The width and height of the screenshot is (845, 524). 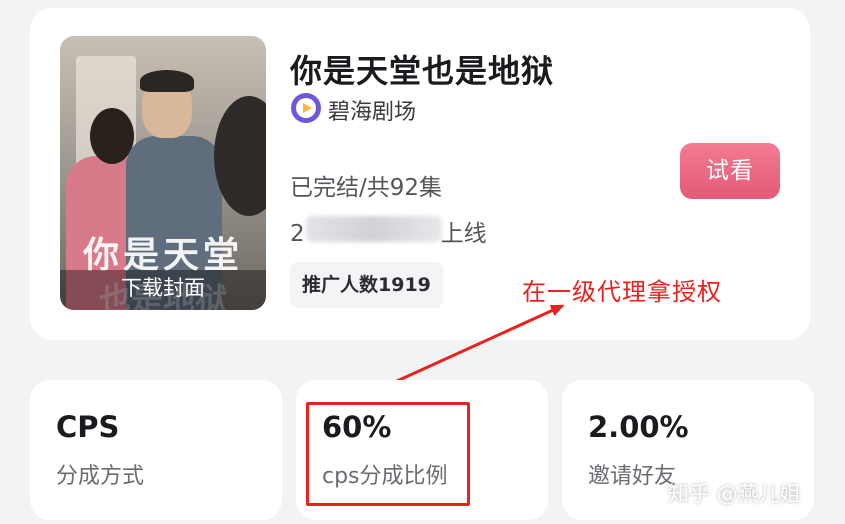 I want to click on promoter-count-tag: 推广人数1919, so click(x=366, y=285).